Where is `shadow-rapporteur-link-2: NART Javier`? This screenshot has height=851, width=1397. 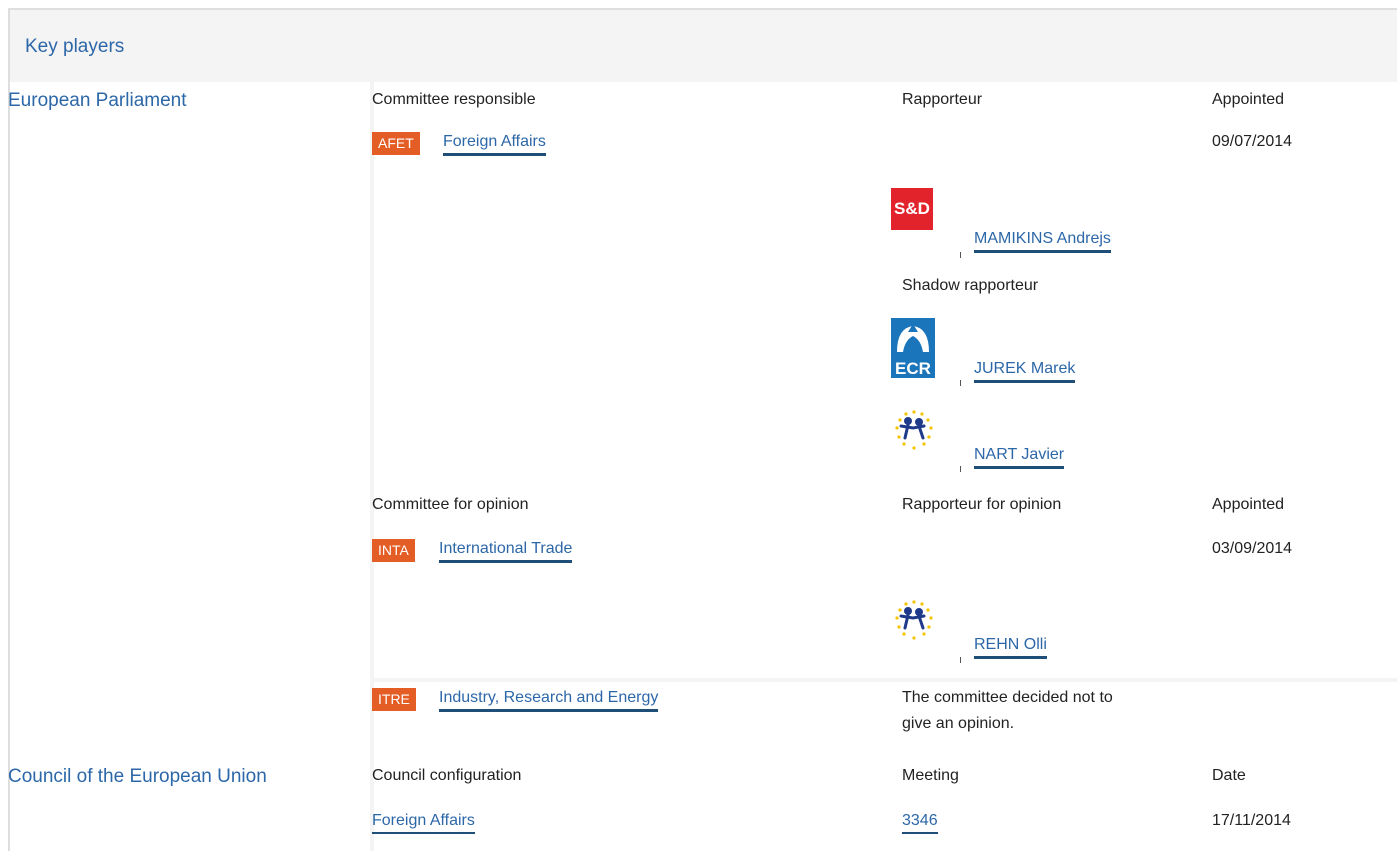
shadow-rapporteur-link-2: NART Javier is located at coordinates (1019, 457).